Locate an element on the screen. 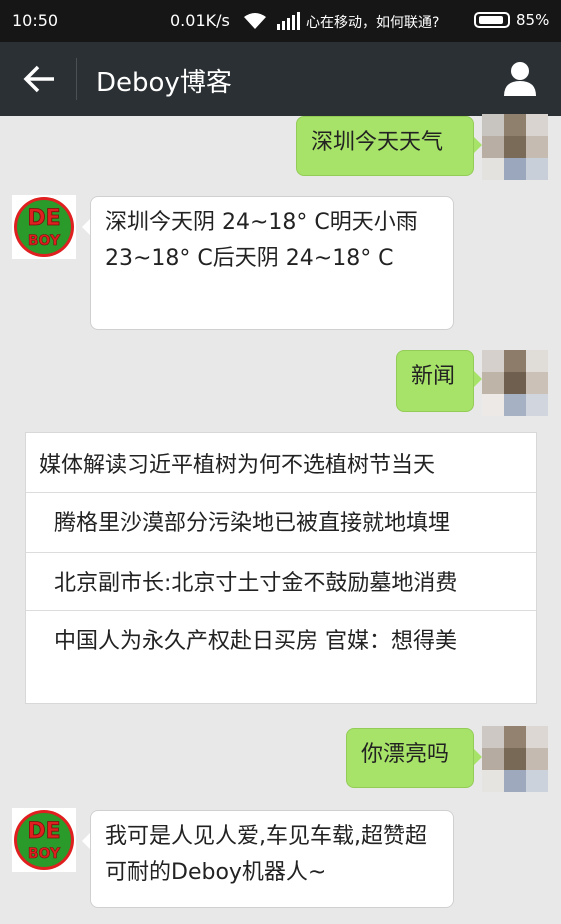 This screenshot has height=924, width=561. status-time: 10:50 is located at coordinates (35, 20).